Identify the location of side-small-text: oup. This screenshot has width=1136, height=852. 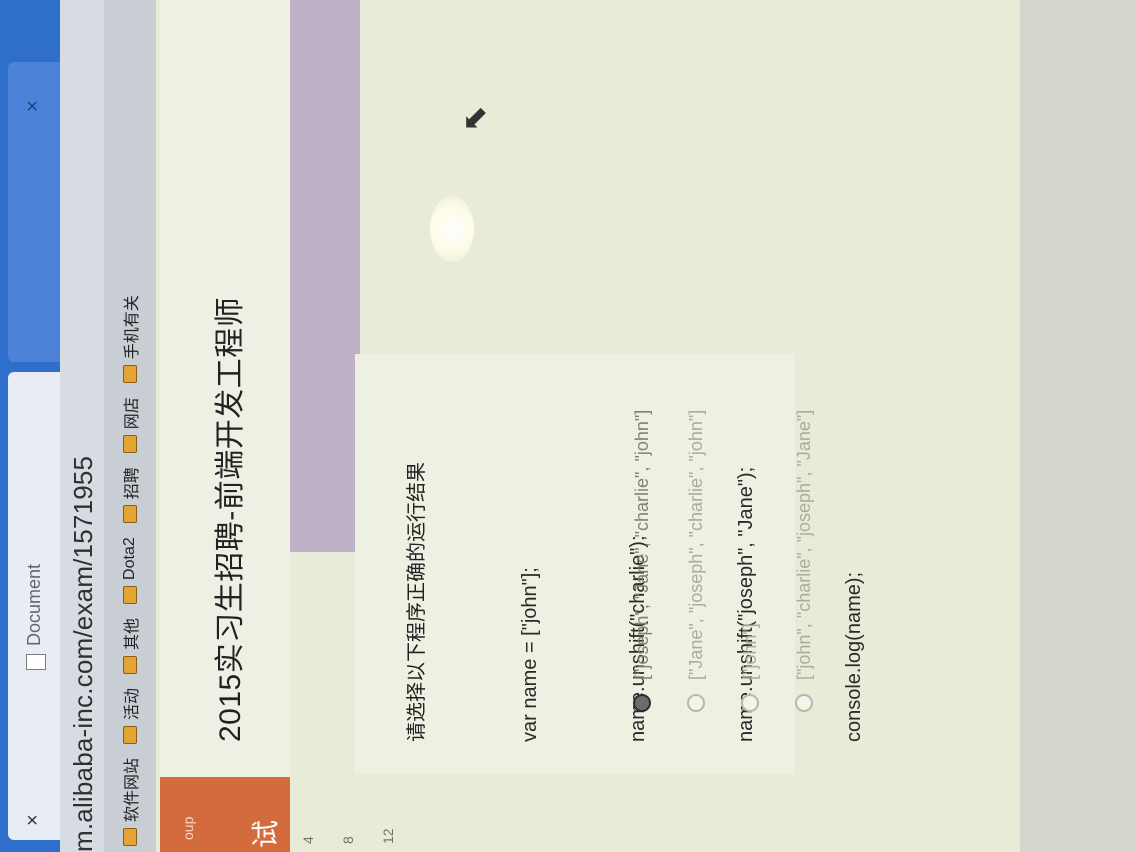
(188, 828).